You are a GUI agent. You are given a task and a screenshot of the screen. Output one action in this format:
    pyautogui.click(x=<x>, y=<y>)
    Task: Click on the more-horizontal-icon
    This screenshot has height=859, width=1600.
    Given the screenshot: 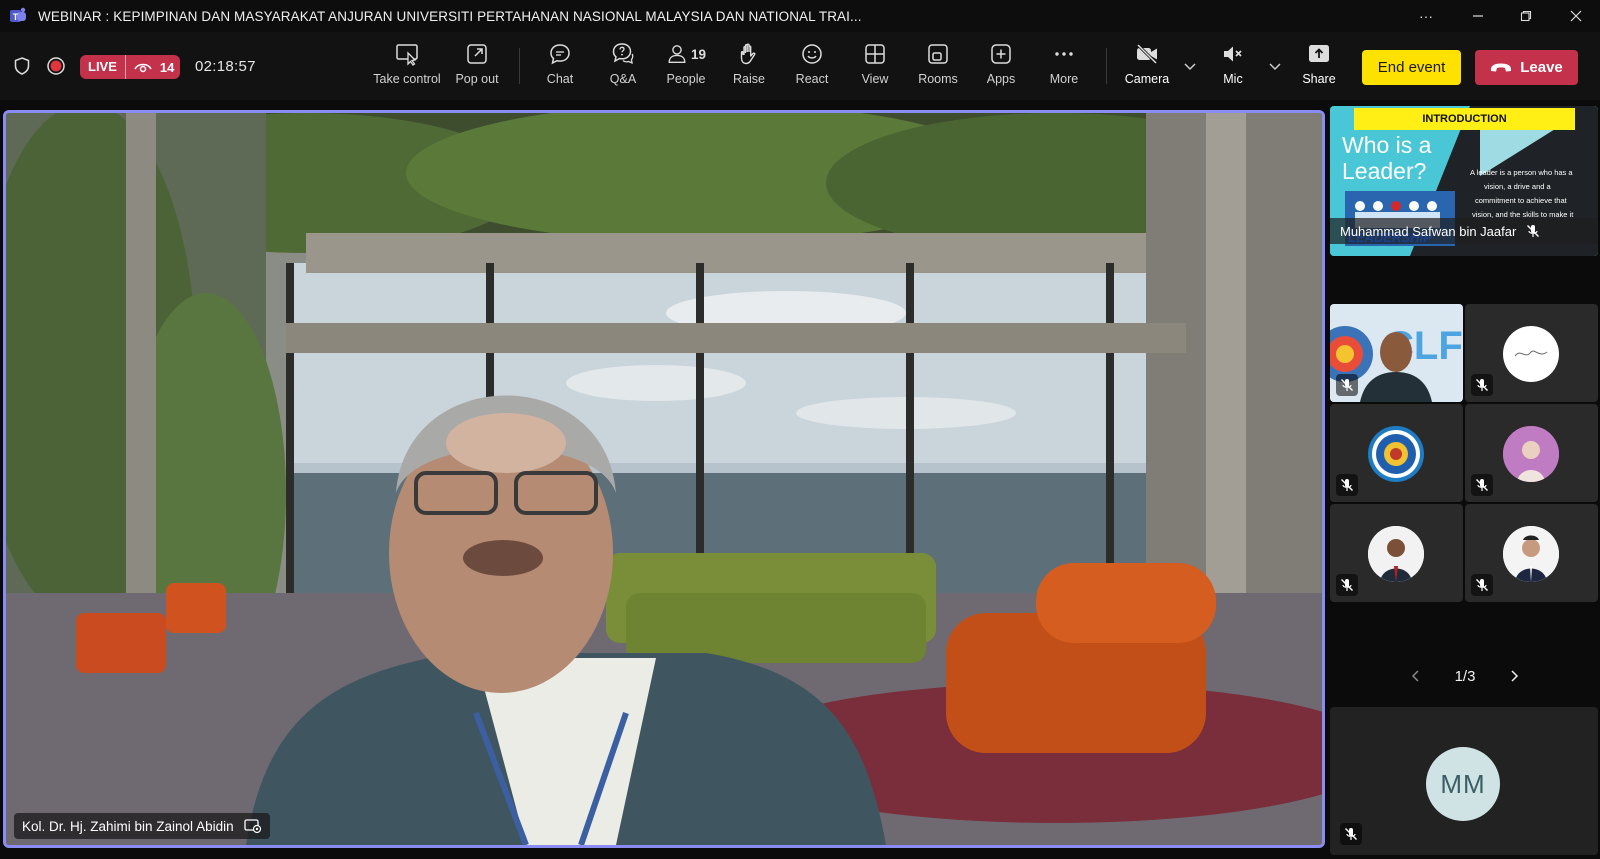 What is the action you would take?
    pyautogui.click(x=1064, y=54)
    